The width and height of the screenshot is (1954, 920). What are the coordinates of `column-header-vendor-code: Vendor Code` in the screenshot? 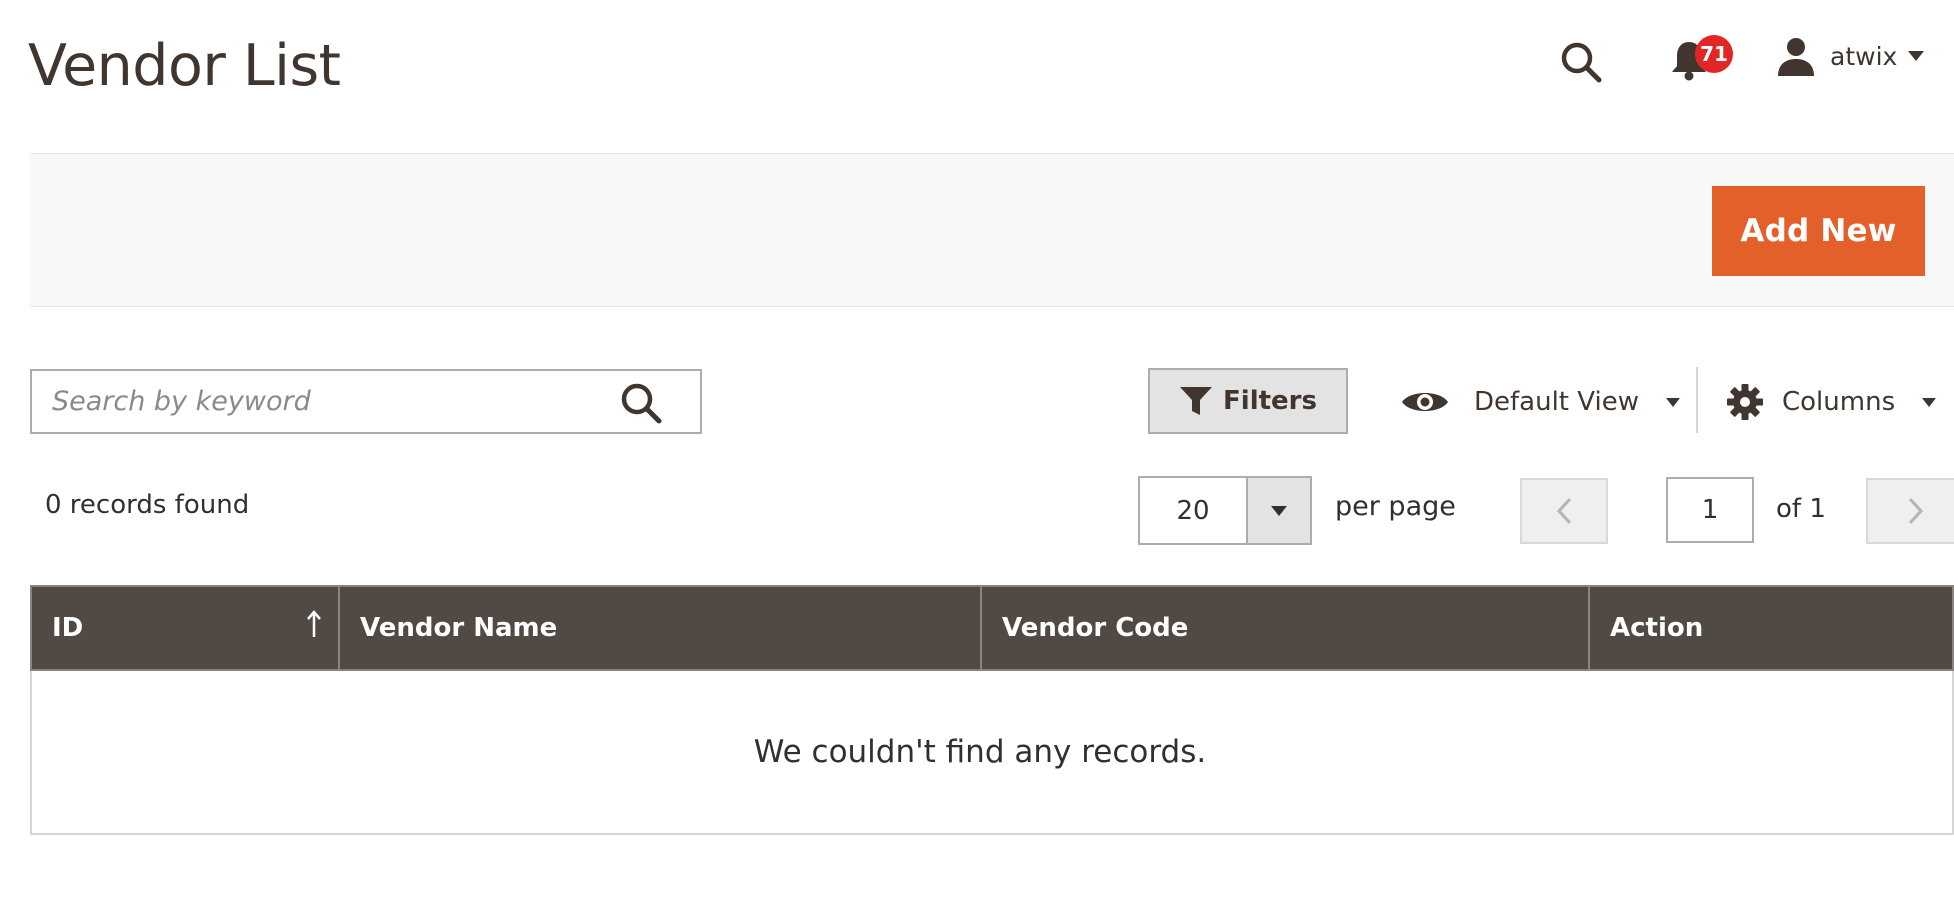 It's located at (1286, 628).